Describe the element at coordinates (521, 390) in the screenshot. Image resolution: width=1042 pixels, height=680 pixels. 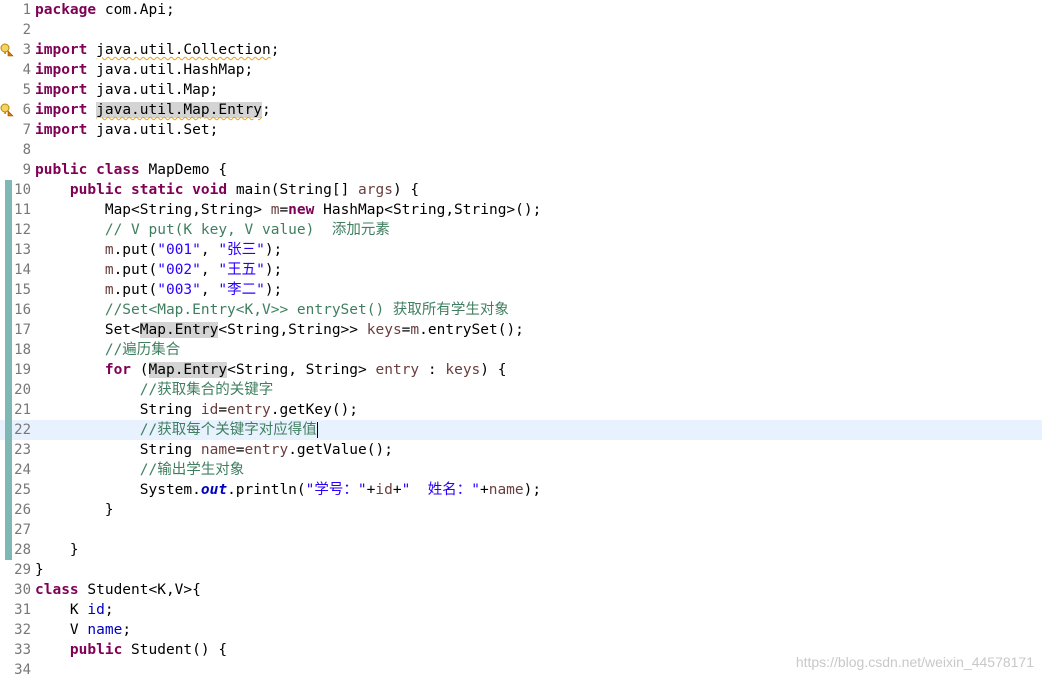
I see `code-line: 20 //获取集合的关键字` at that location.